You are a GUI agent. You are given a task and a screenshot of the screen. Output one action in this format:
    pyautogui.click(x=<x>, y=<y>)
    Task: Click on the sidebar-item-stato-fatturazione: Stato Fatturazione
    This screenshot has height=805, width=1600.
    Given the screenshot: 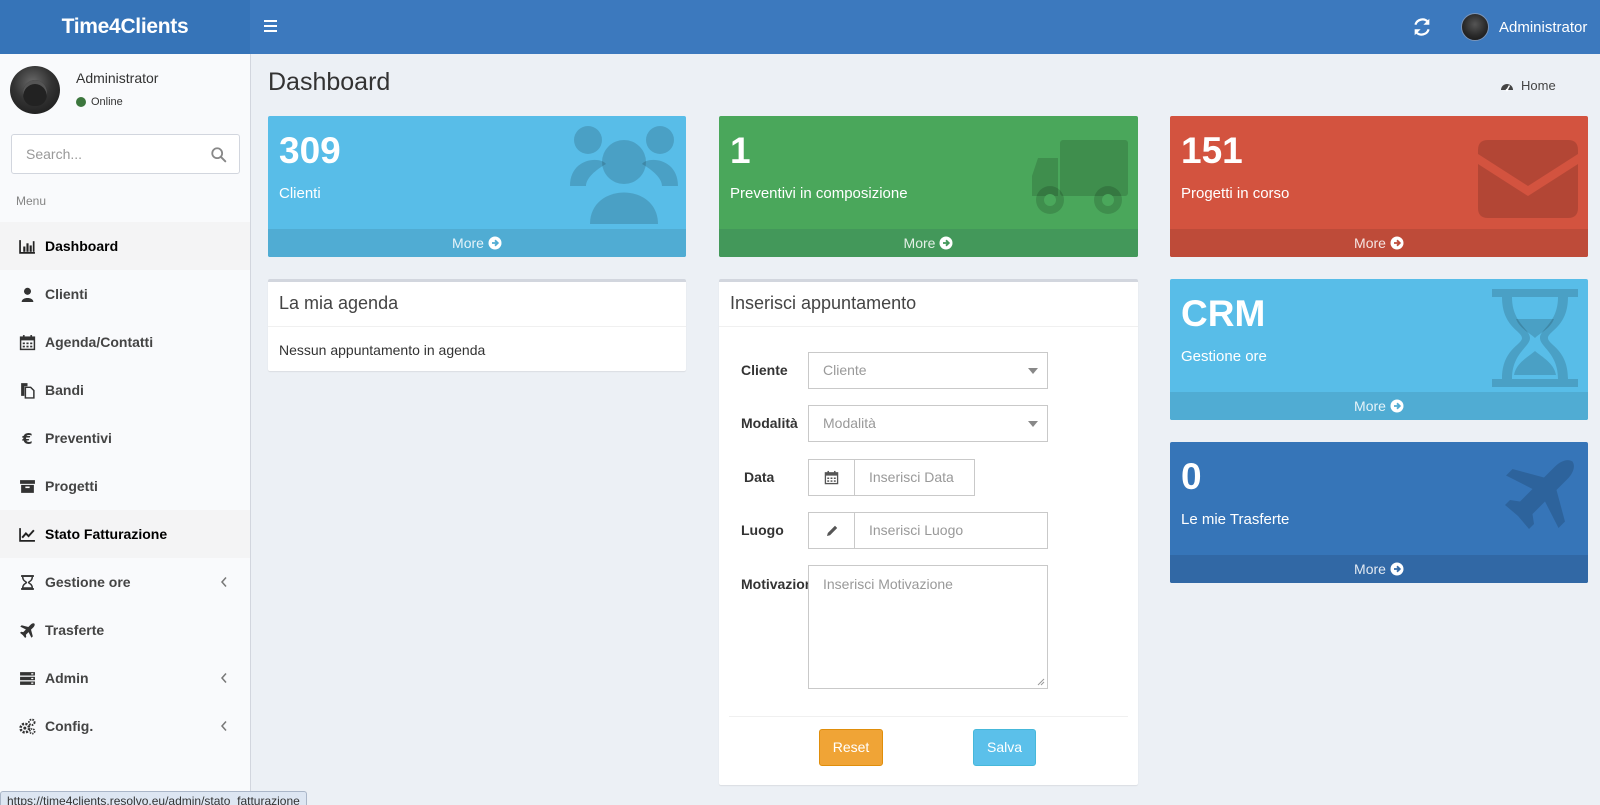 What is the action you would take?
    pyautogui.click(x=125, y=534)
    